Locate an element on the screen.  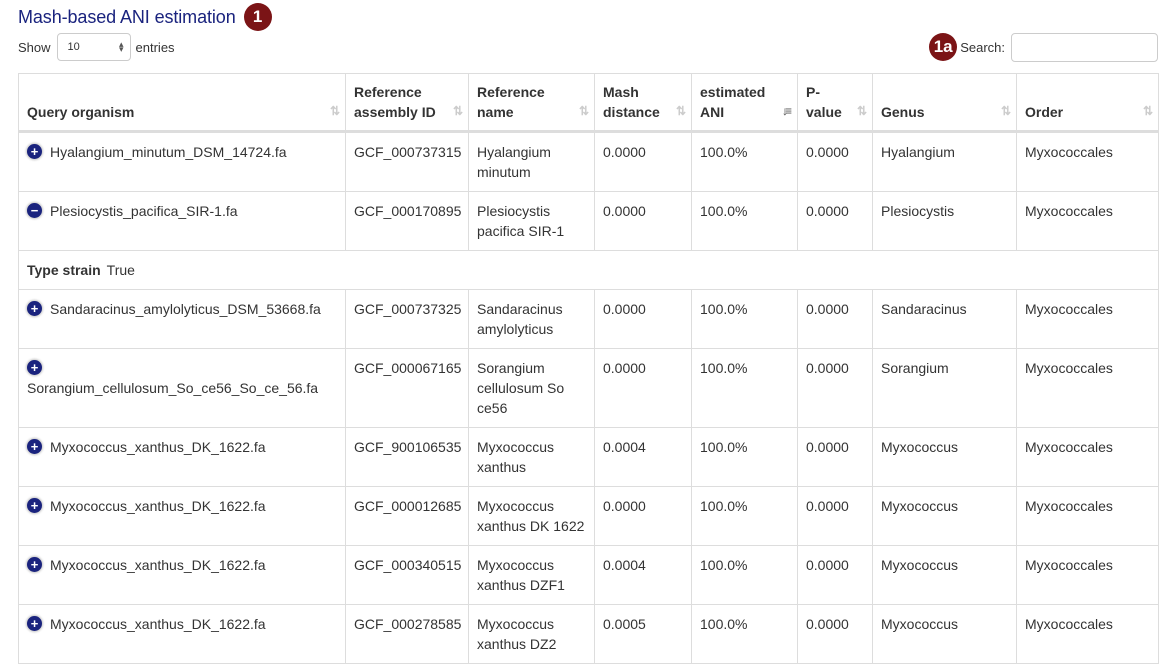
collapse-row-icon: − is located at coordinates (34, 210).